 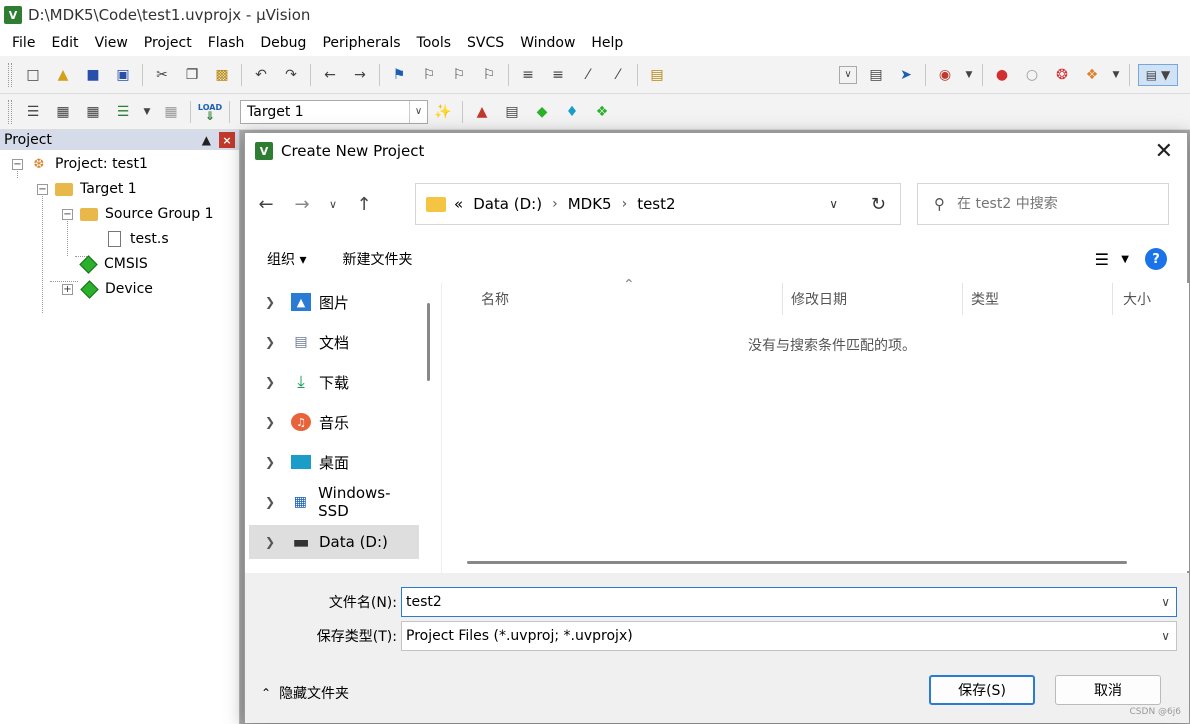 What do you see at coordinates (558, 75) in the screenshot?
I see `unindent-icon: ≡` at bounding box center [558, 75].